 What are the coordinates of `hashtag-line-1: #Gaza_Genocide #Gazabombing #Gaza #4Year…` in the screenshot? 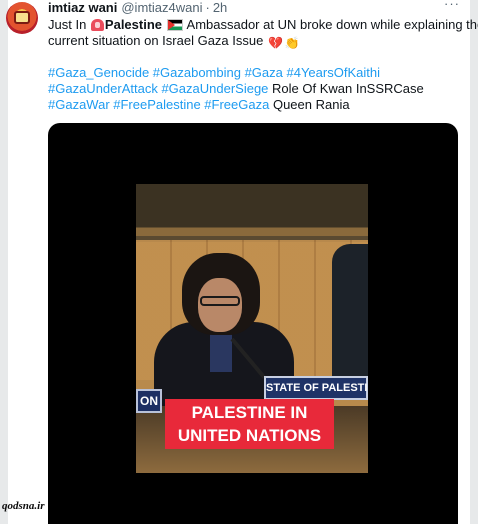 It's located at (256, 73).